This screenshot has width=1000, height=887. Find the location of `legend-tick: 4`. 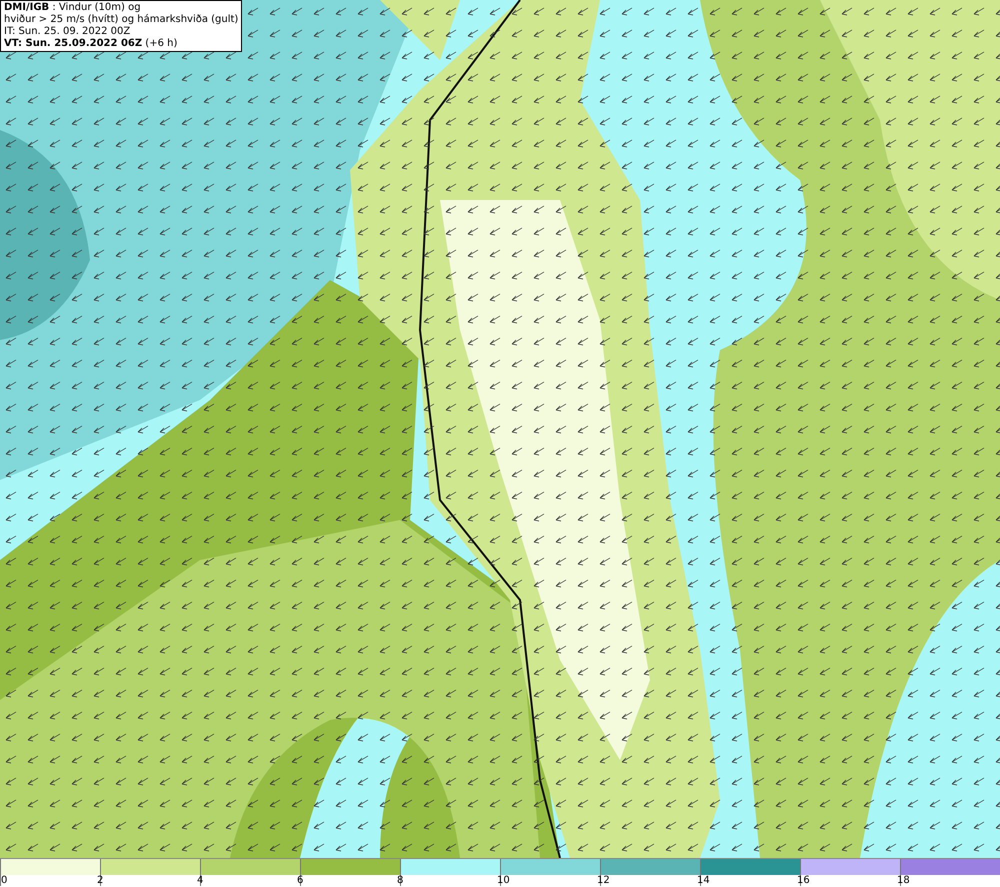

legend-tick: 4 is located at coordinates (200, 880).